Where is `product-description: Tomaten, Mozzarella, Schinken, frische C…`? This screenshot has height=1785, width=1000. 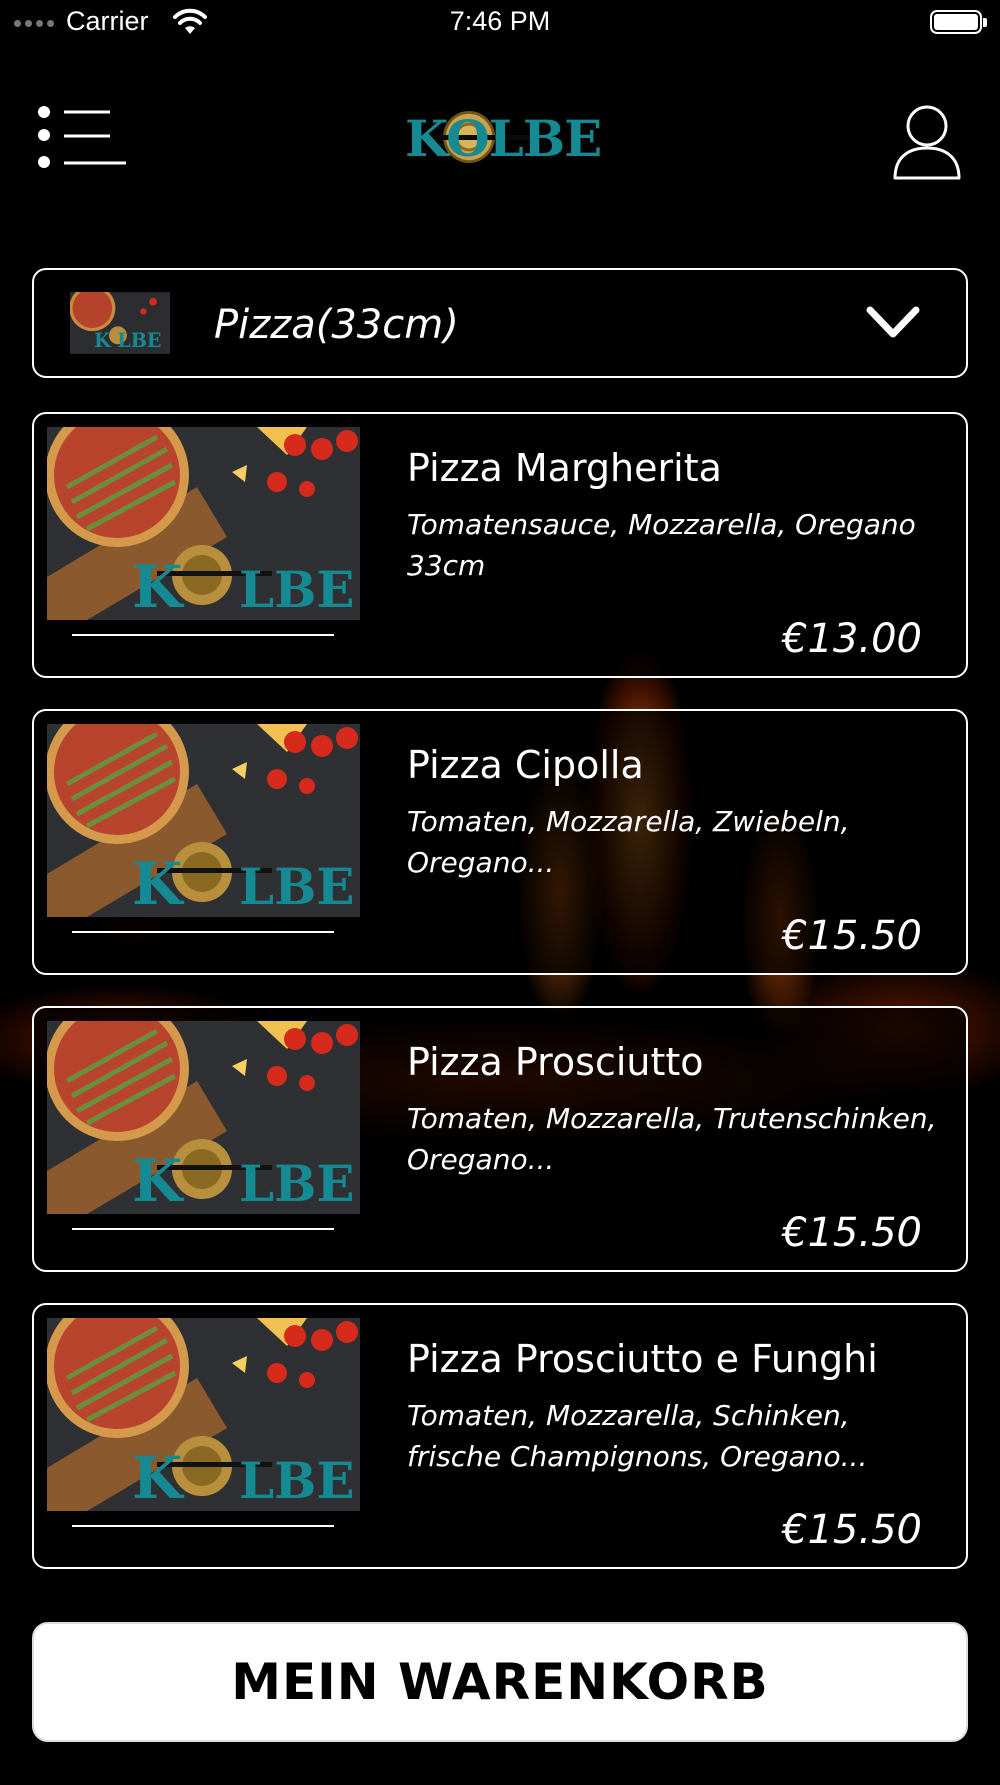 product-description: Tomaten, Mozzarella, Schinken, frische C… is located at coordinates (637, 1436).